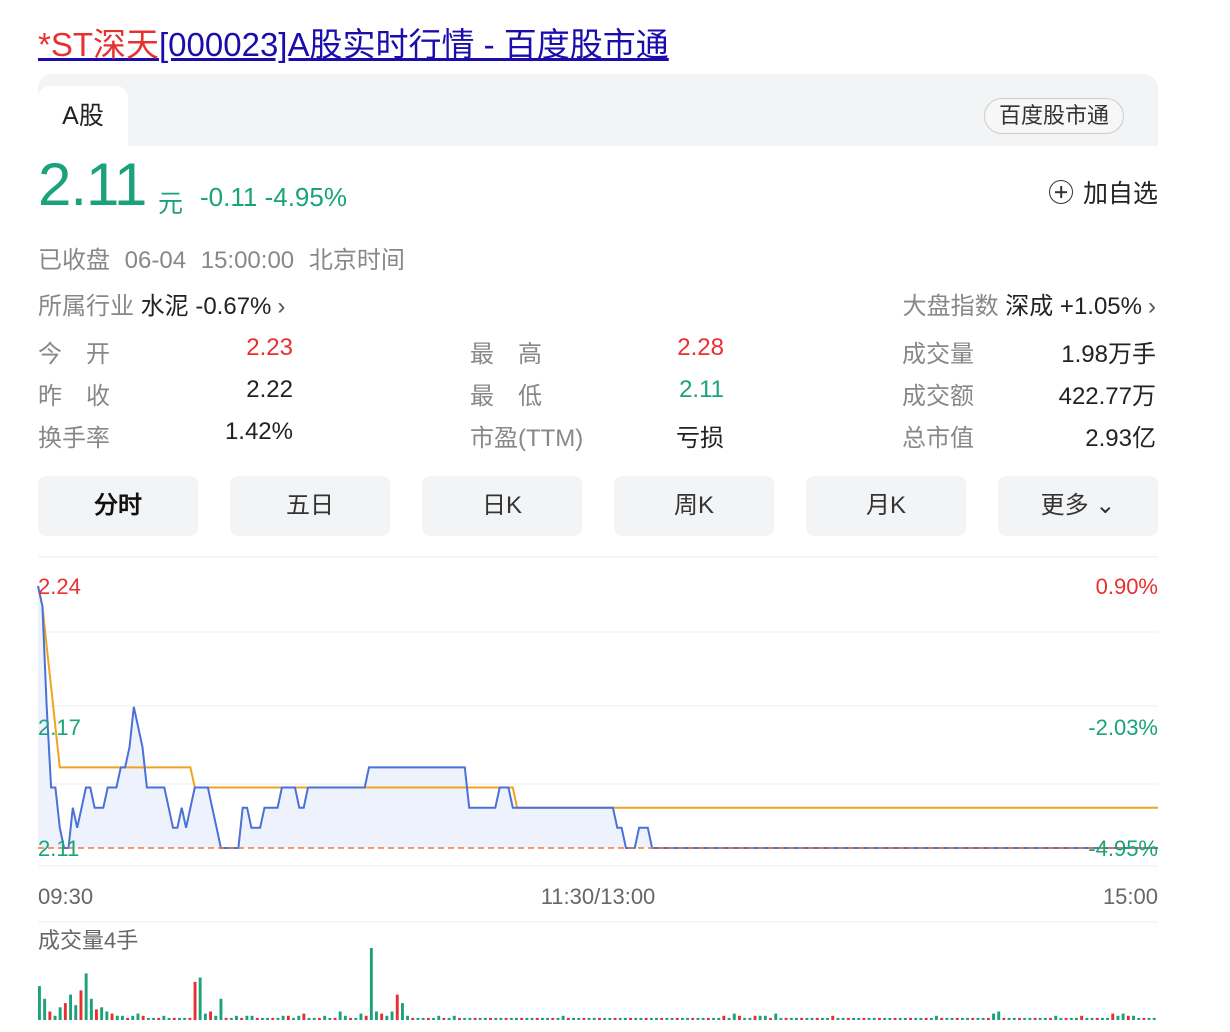 The image size is (1230, 1032). Describe the element at coordinates (92, 184) in the screenshot. I see `current-price: 2.11` at that location.